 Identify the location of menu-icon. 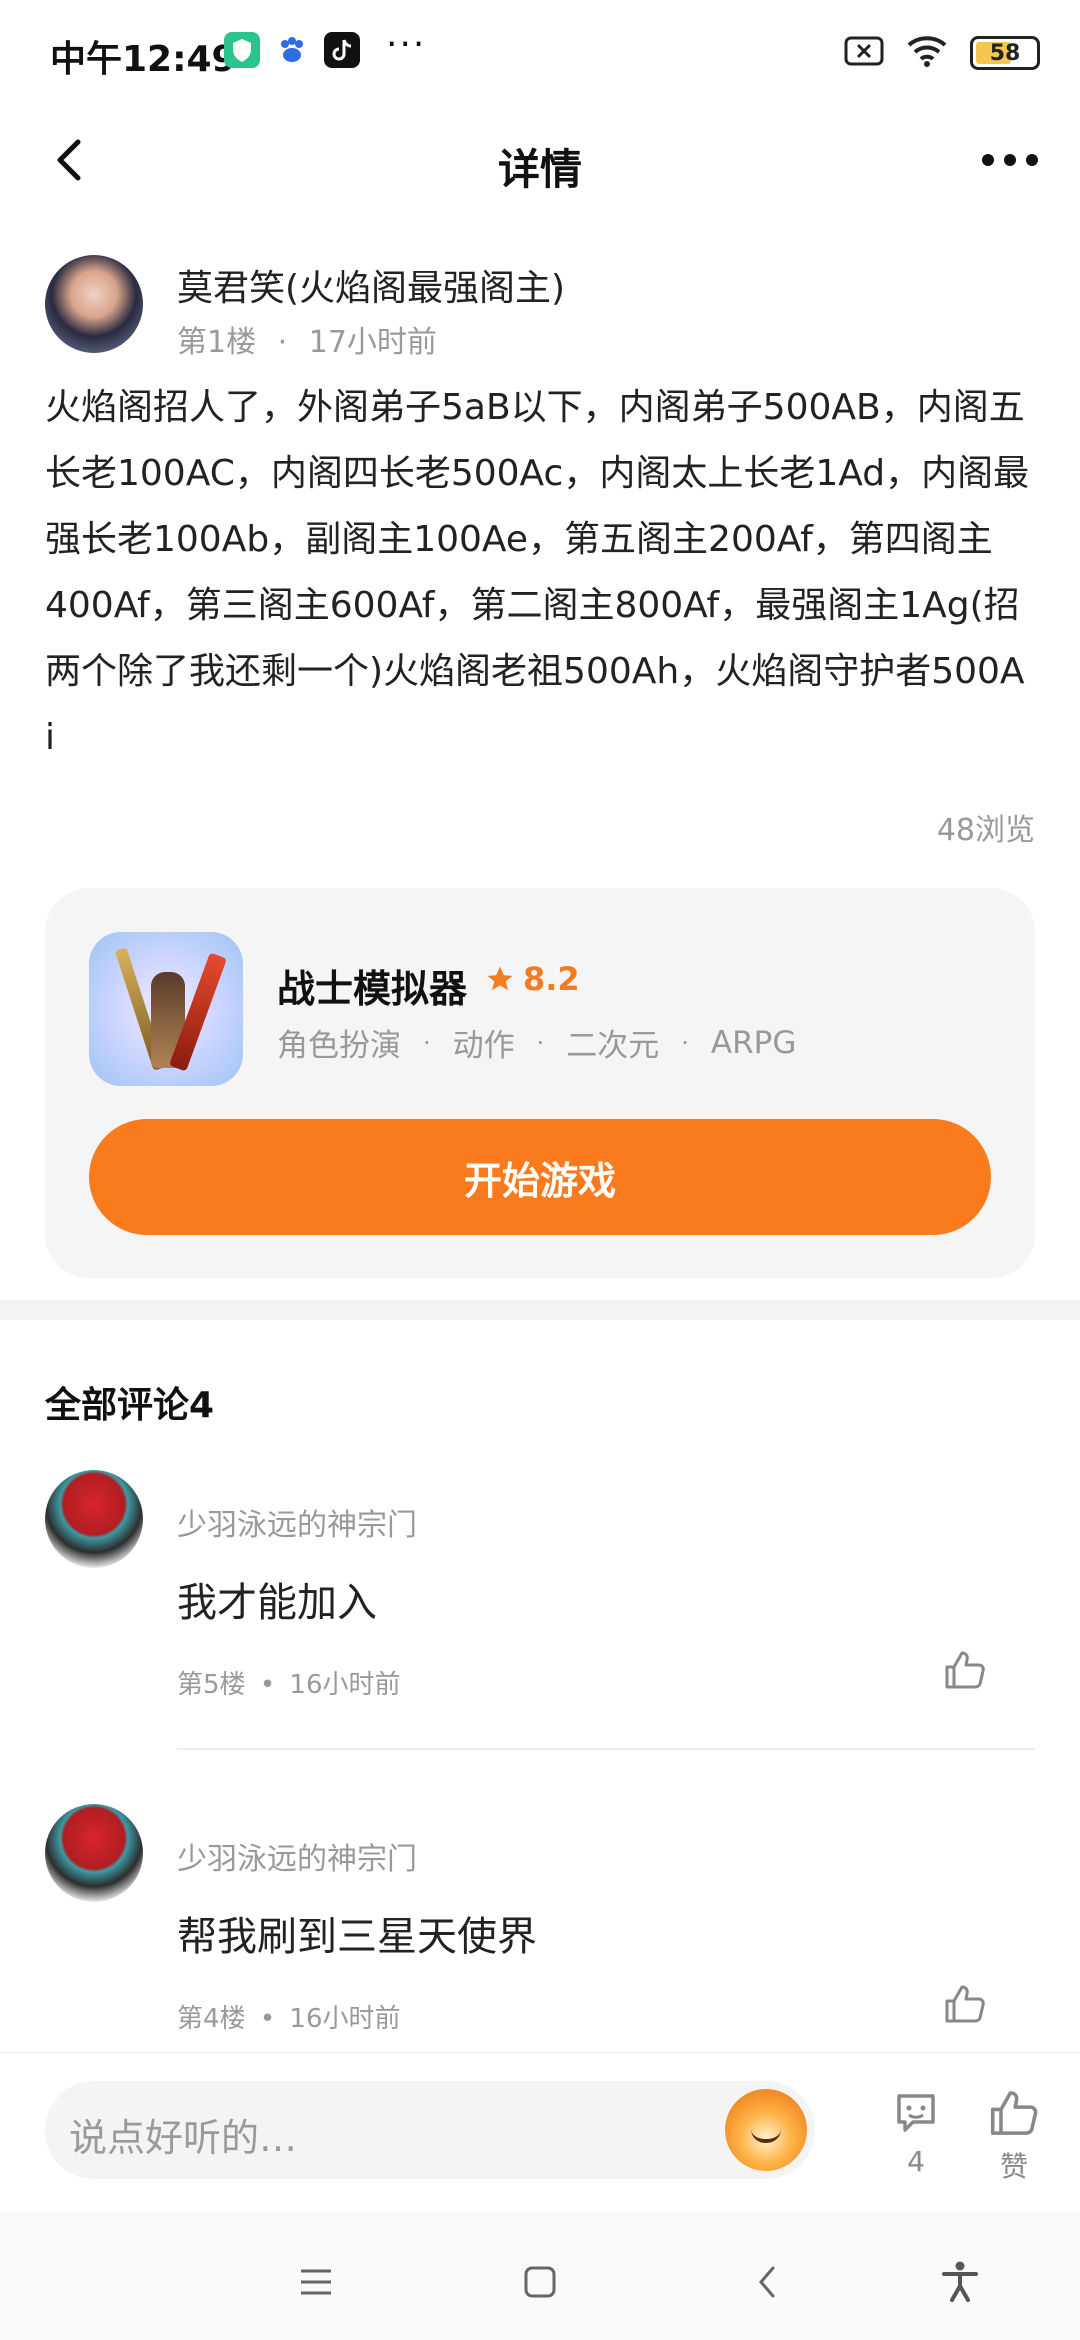
(316, 2282).